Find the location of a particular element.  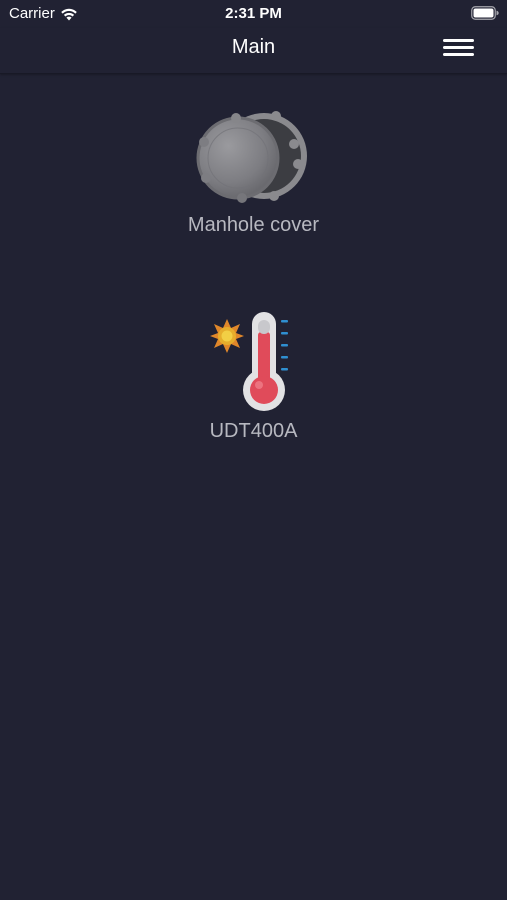

device-item-manhole-cover: Manhole cover is located at coordinates (253, 170).